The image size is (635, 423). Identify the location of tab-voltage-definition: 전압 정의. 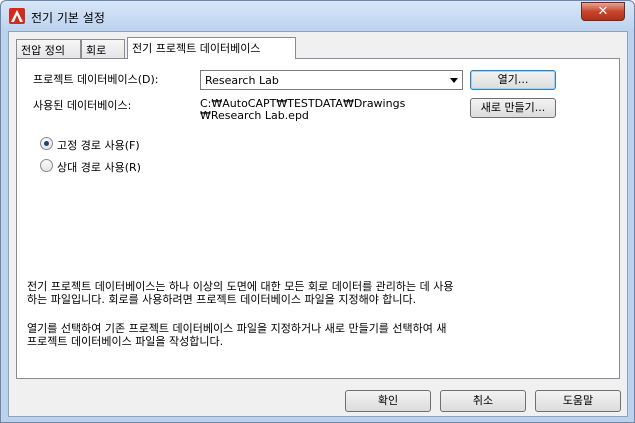
(48, 48).